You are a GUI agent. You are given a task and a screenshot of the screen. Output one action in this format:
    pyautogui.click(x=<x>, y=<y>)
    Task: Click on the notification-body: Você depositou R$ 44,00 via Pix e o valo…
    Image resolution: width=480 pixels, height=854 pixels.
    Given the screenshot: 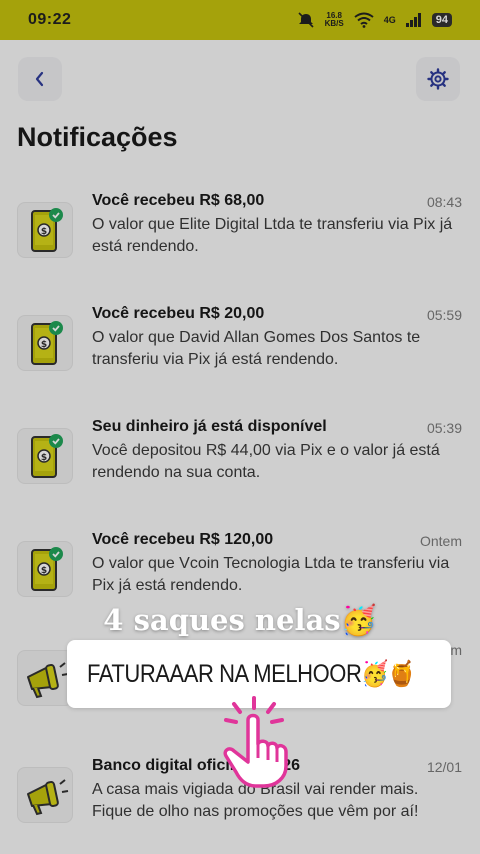 What is the action you would take?
    pyautogui.click(x=266, y=461)
    